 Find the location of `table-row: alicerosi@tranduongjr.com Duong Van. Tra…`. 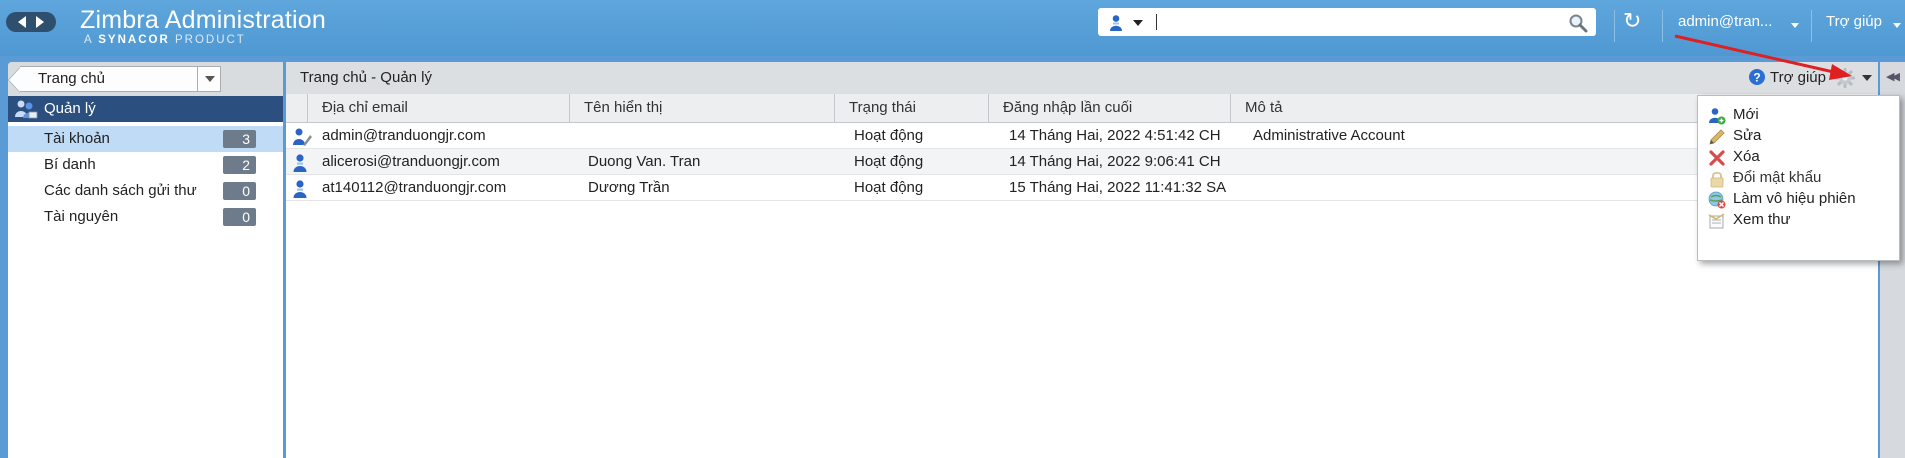

table-row: alicerosi@tranduongjr.com Duong Van. Tra… is located at coordinates (1082, 162).